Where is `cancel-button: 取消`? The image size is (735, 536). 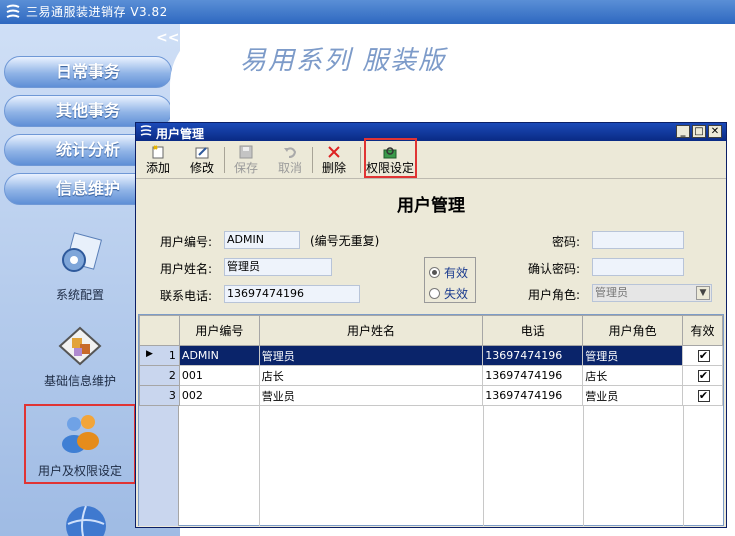 cancel-button: 取消 is located at coordinates (290, 161).